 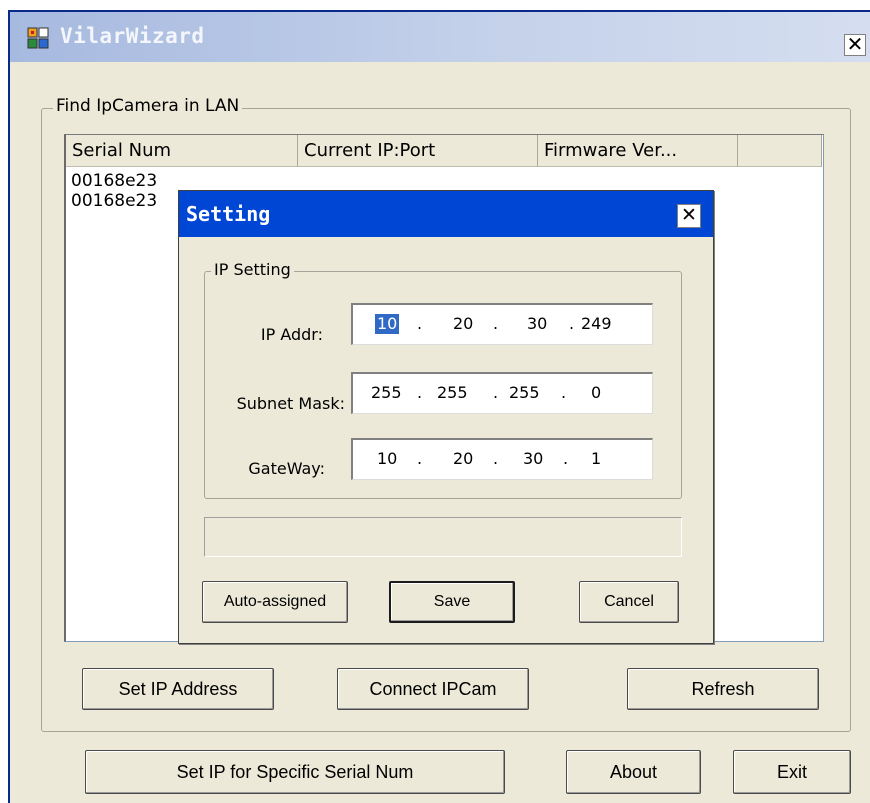 What do you see at coordinates (387, 459) in the screenshot?
I see `gateway-octet-1: 10` at bounding box center [387, 459].